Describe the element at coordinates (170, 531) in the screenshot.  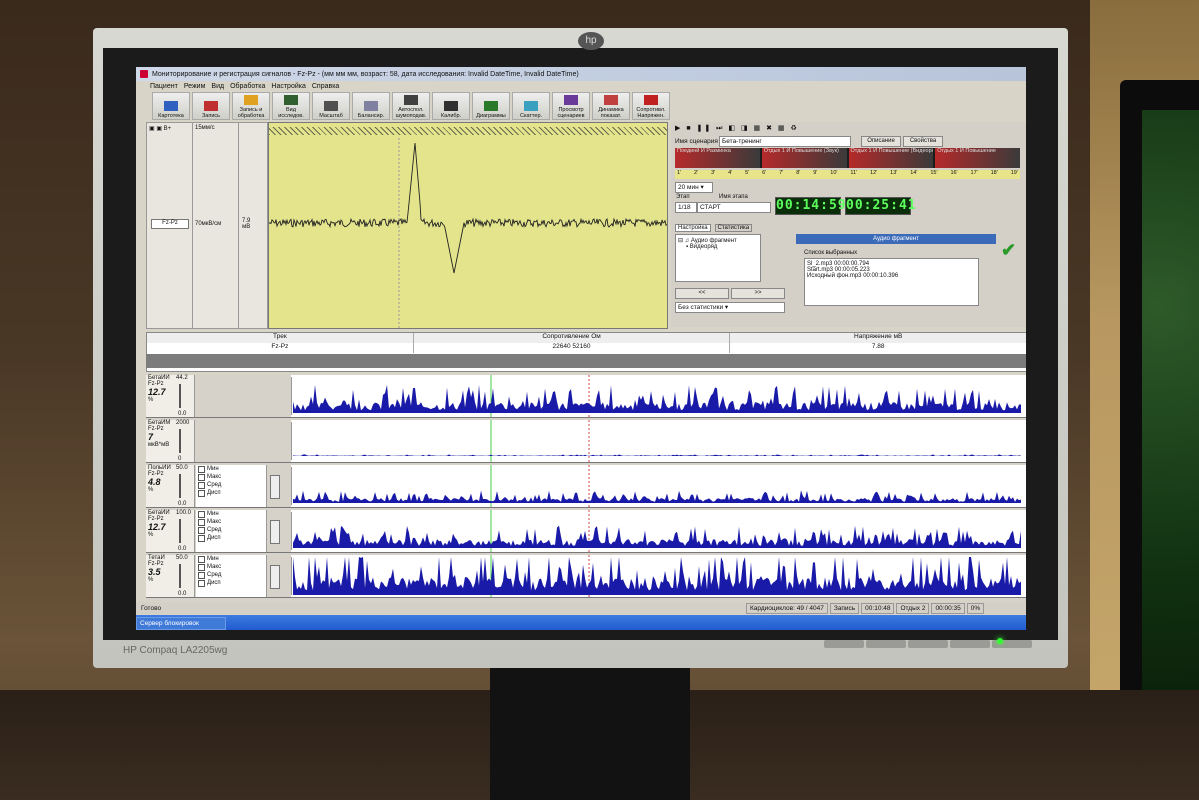
I see `channel-label: БетаИИ Fz-Pz 12.7% 100.0 0.0` at that location.